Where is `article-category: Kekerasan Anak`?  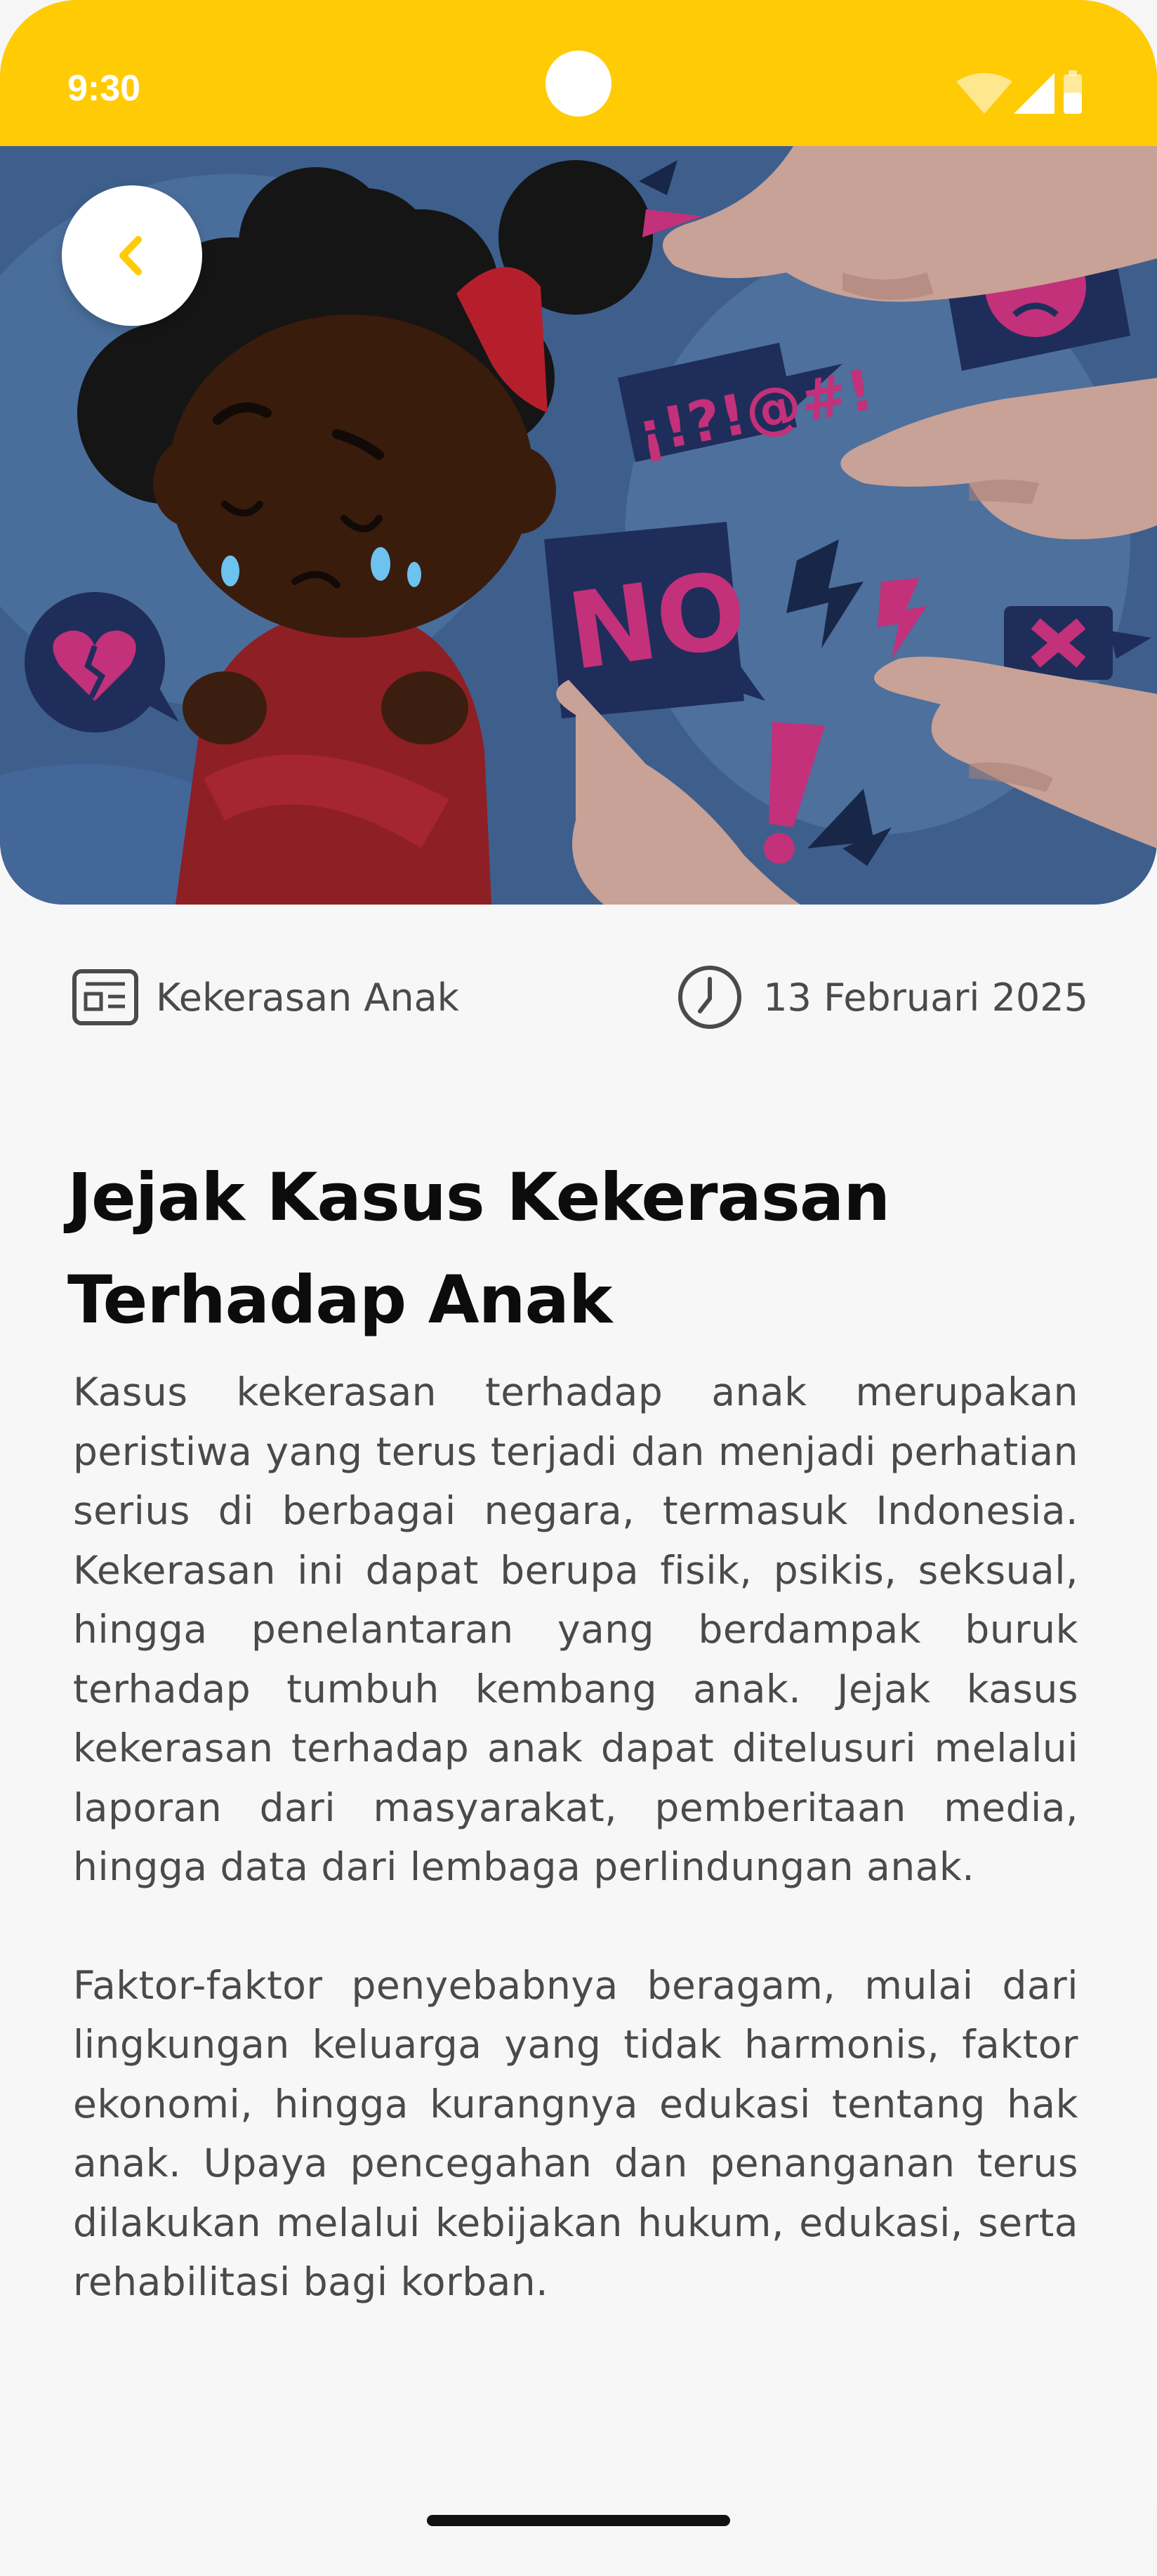 article-category: Kekerasan Anak is located at coordinates (264, 997).